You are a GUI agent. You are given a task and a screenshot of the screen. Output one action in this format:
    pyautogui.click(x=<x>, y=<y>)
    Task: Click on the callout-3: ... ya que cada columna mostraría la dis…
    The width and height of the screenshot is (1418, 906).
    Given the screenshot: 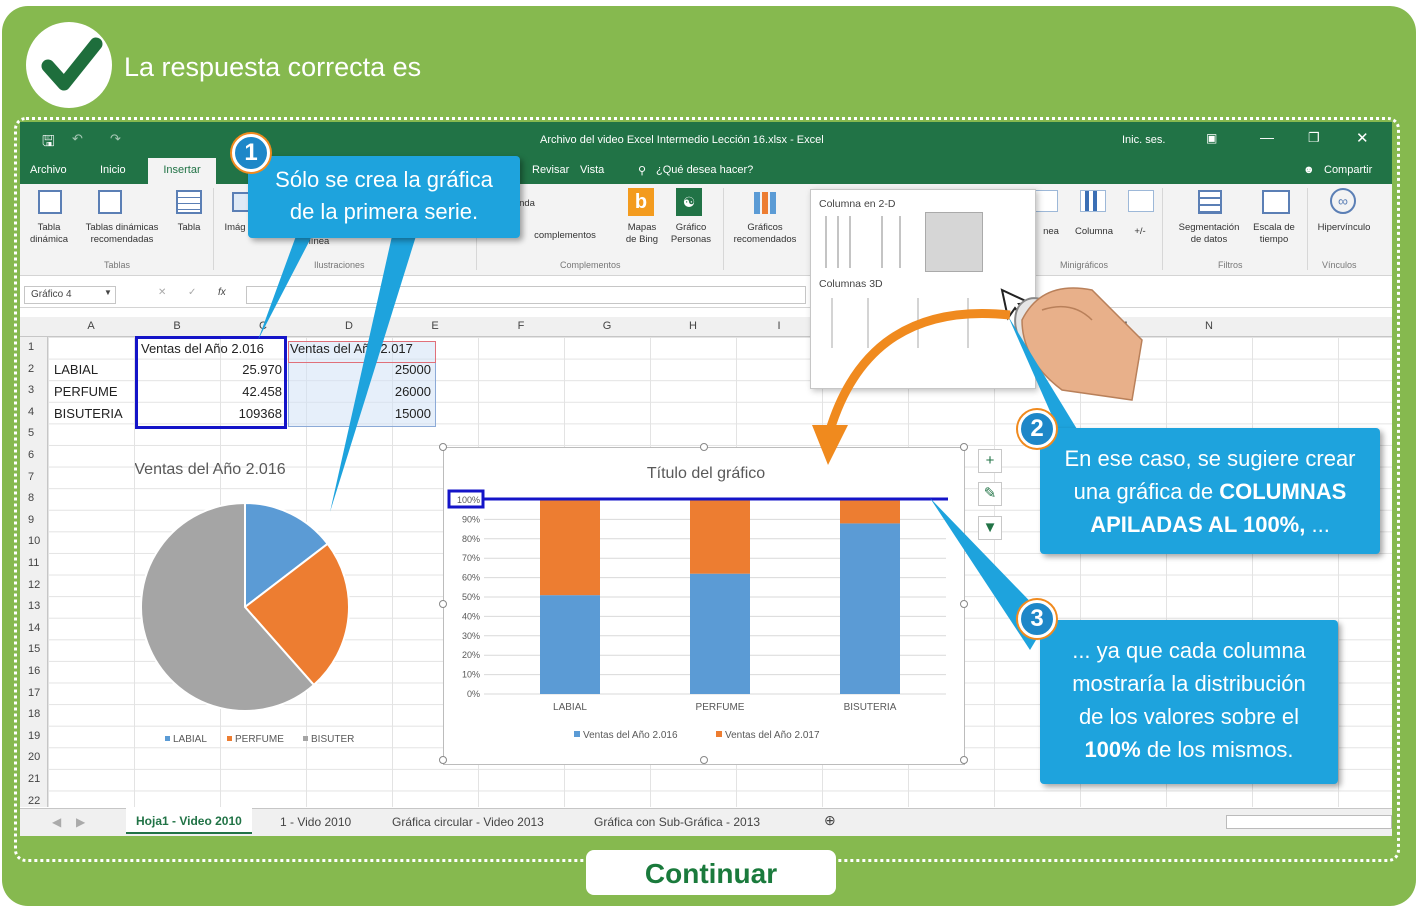 What is the action you would take?
    pyautogui.click(x=1189, y=702)
    